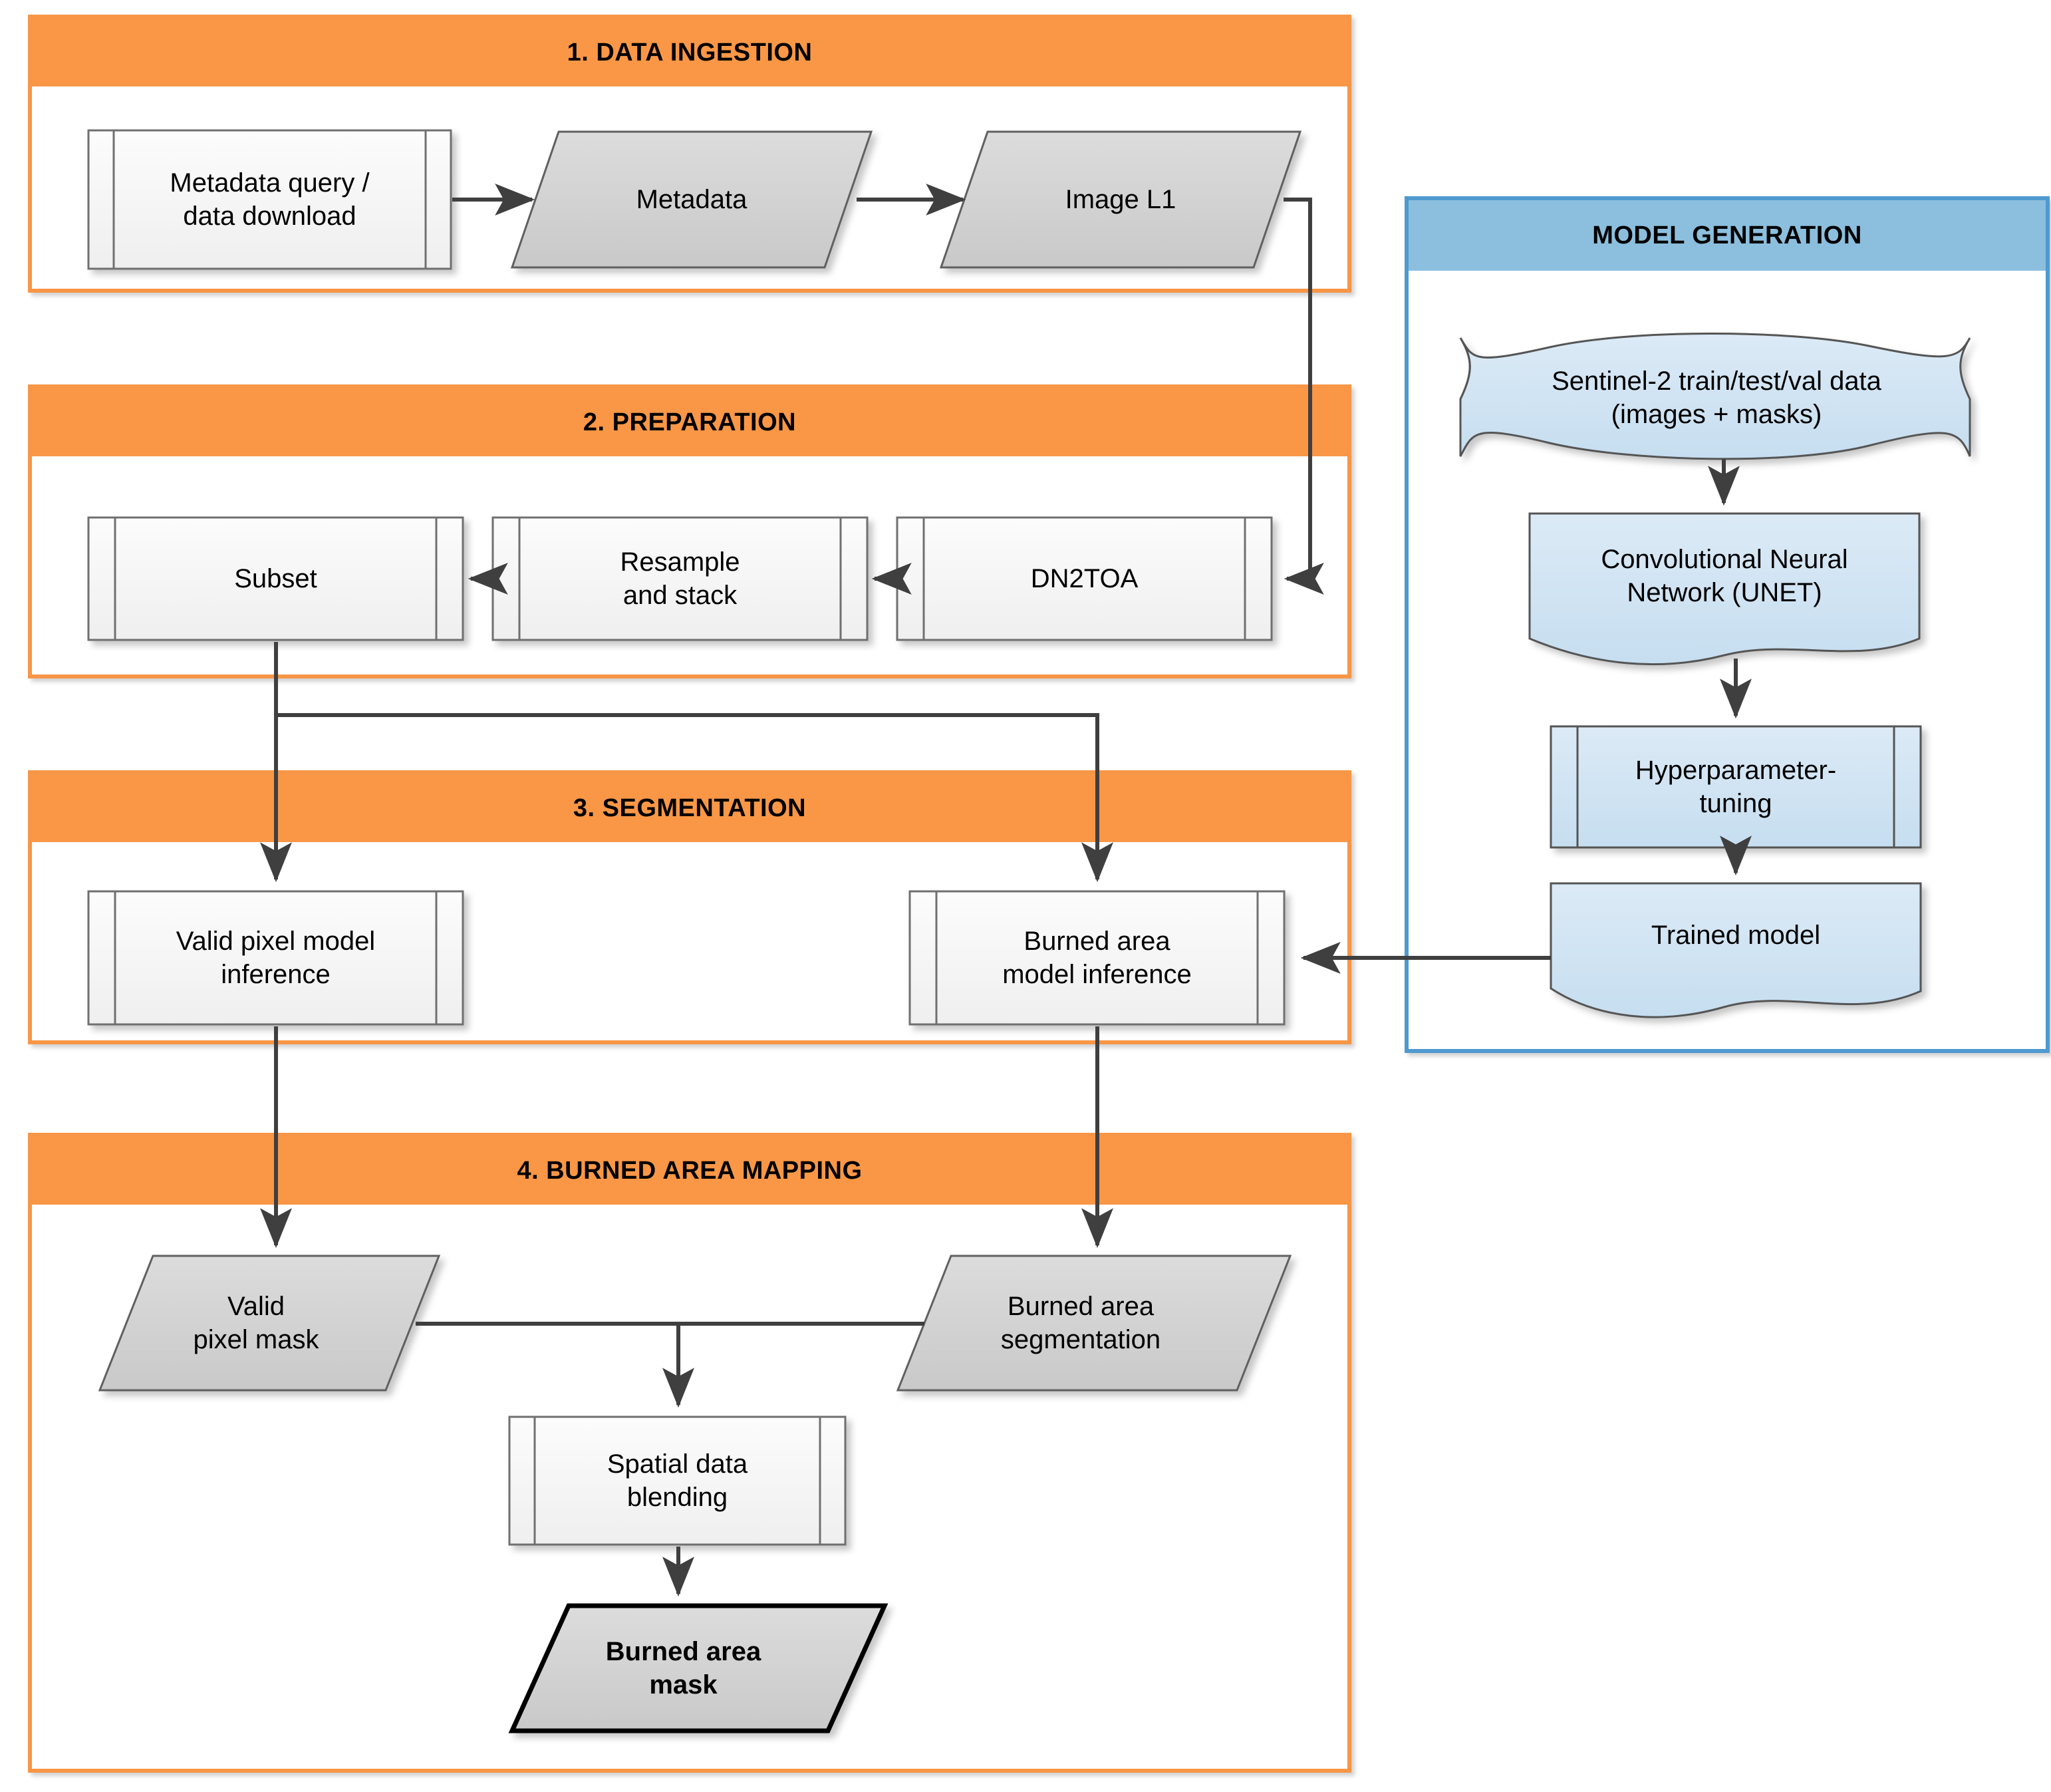 The height and width of the screenshot is (1792, 2051). I want to click on node-dn2toa, so click(1084, 578).